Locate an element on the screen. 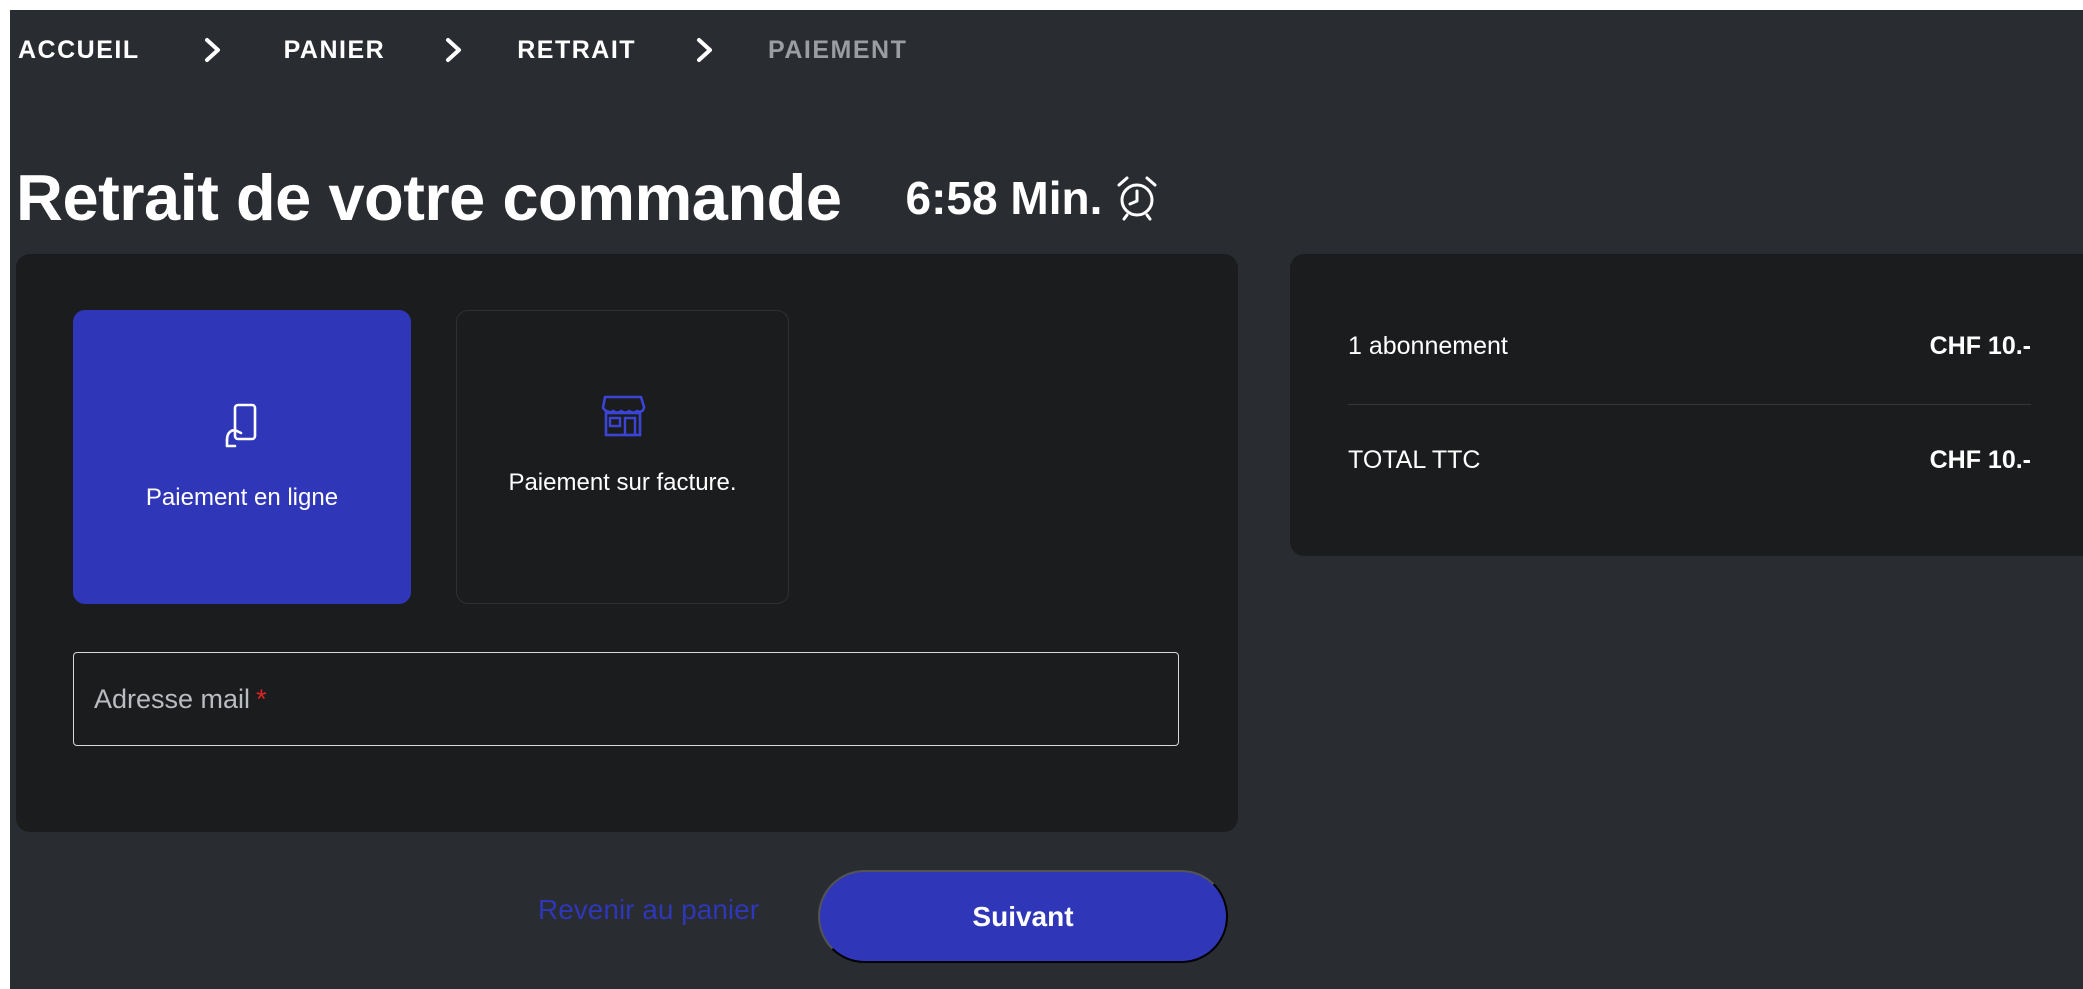 Image resolution: width=2083 pixels, height=989 pixels. title-row: Retrait de votre commande 6:58 Min. is located at coordinates (588, 197).